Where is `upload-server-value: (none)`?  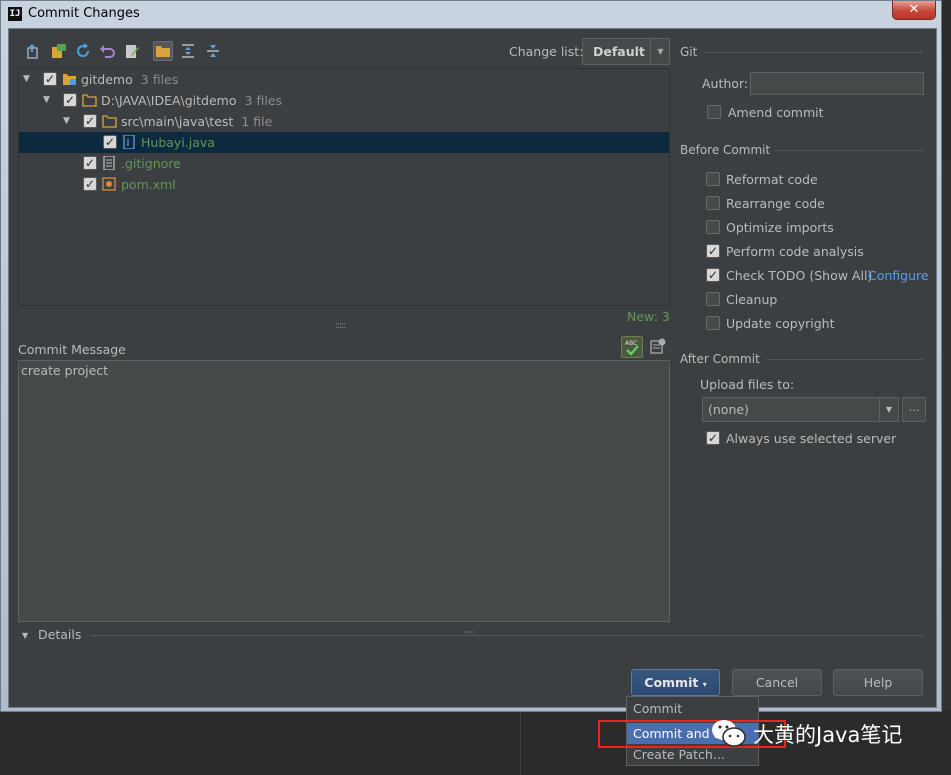
upload-server-value: (none) is located at coordinates (728, 409).